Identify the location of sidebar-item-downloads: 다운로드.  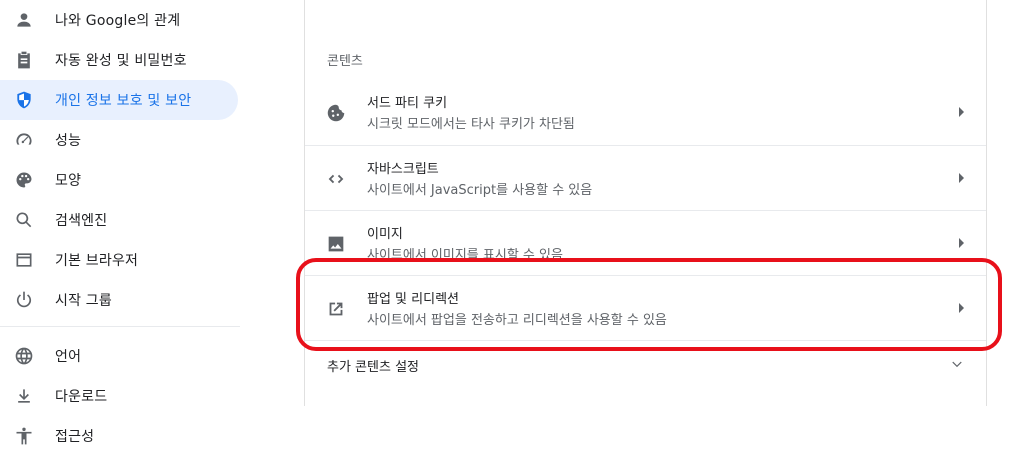
(119, 396).